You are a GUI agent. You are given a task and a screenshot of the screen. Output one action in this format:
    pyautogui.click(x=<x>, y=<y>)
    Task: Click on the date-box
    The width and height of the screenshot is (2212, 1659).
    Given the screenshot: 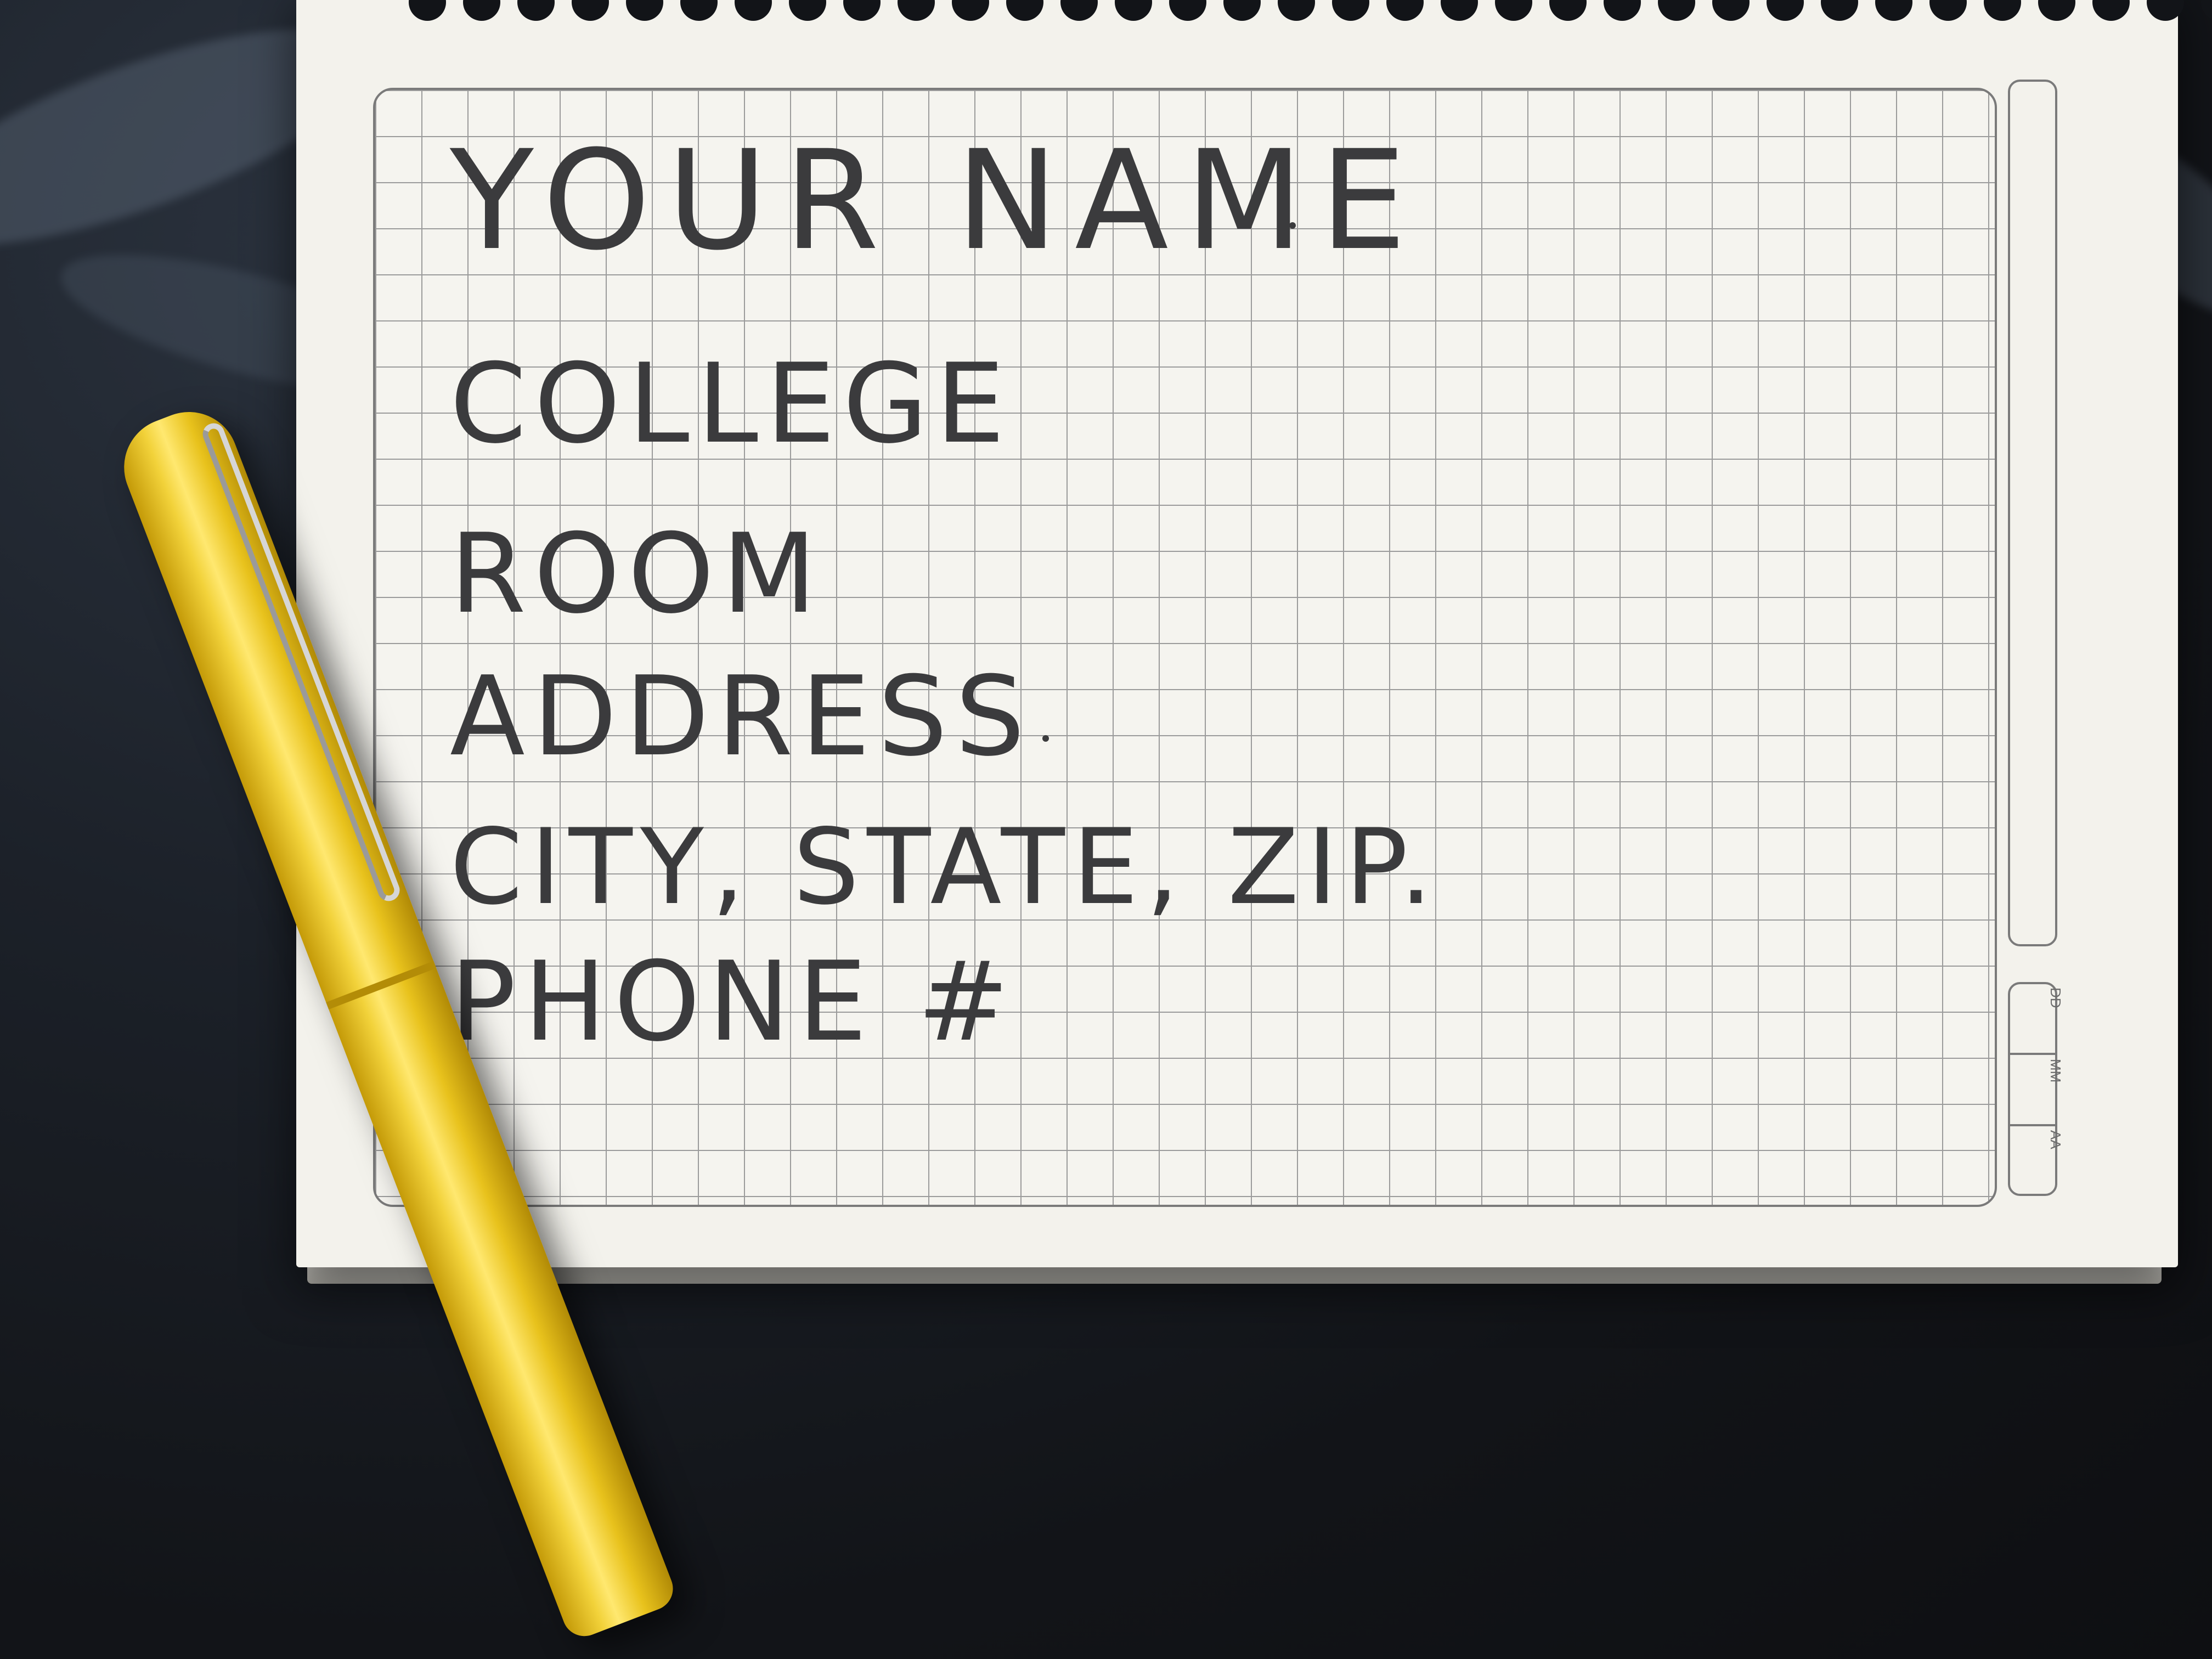 What is the action you would take?
    pyautogui.click(x=2033, y=1089)
    